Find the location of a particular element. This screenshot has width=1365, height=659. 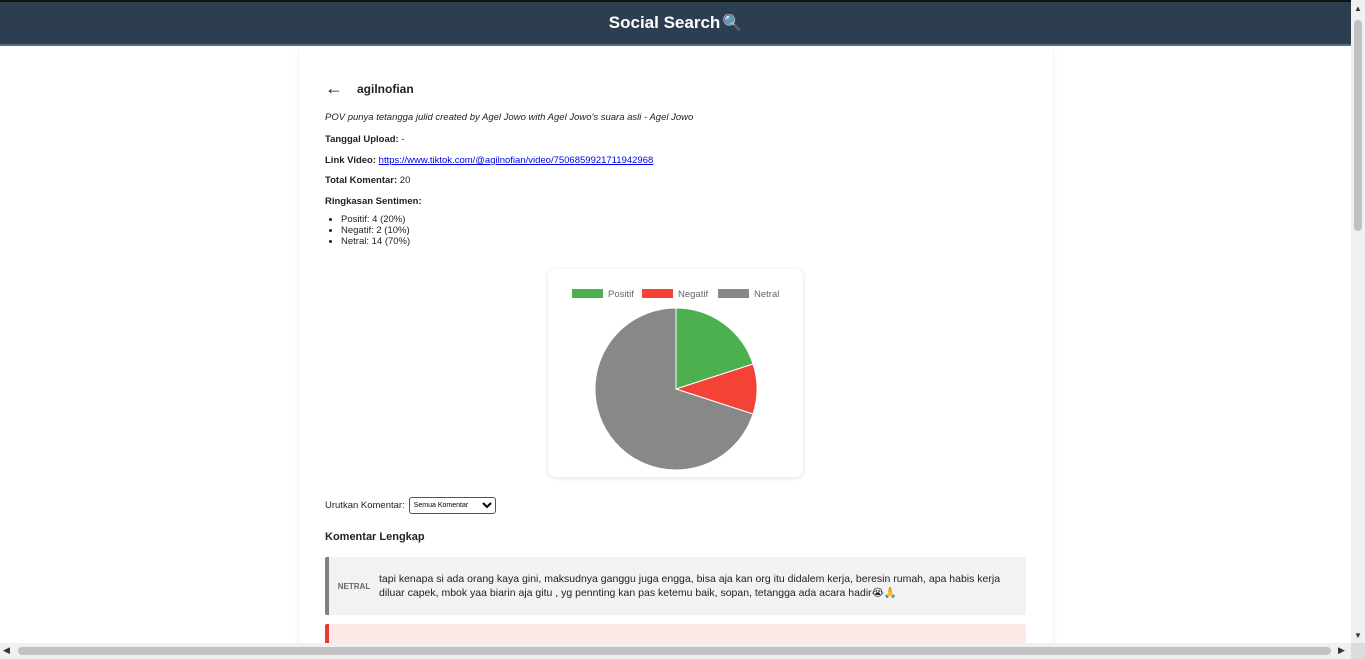

legend-label-positif: Positif is located at coordinates (621, 294).